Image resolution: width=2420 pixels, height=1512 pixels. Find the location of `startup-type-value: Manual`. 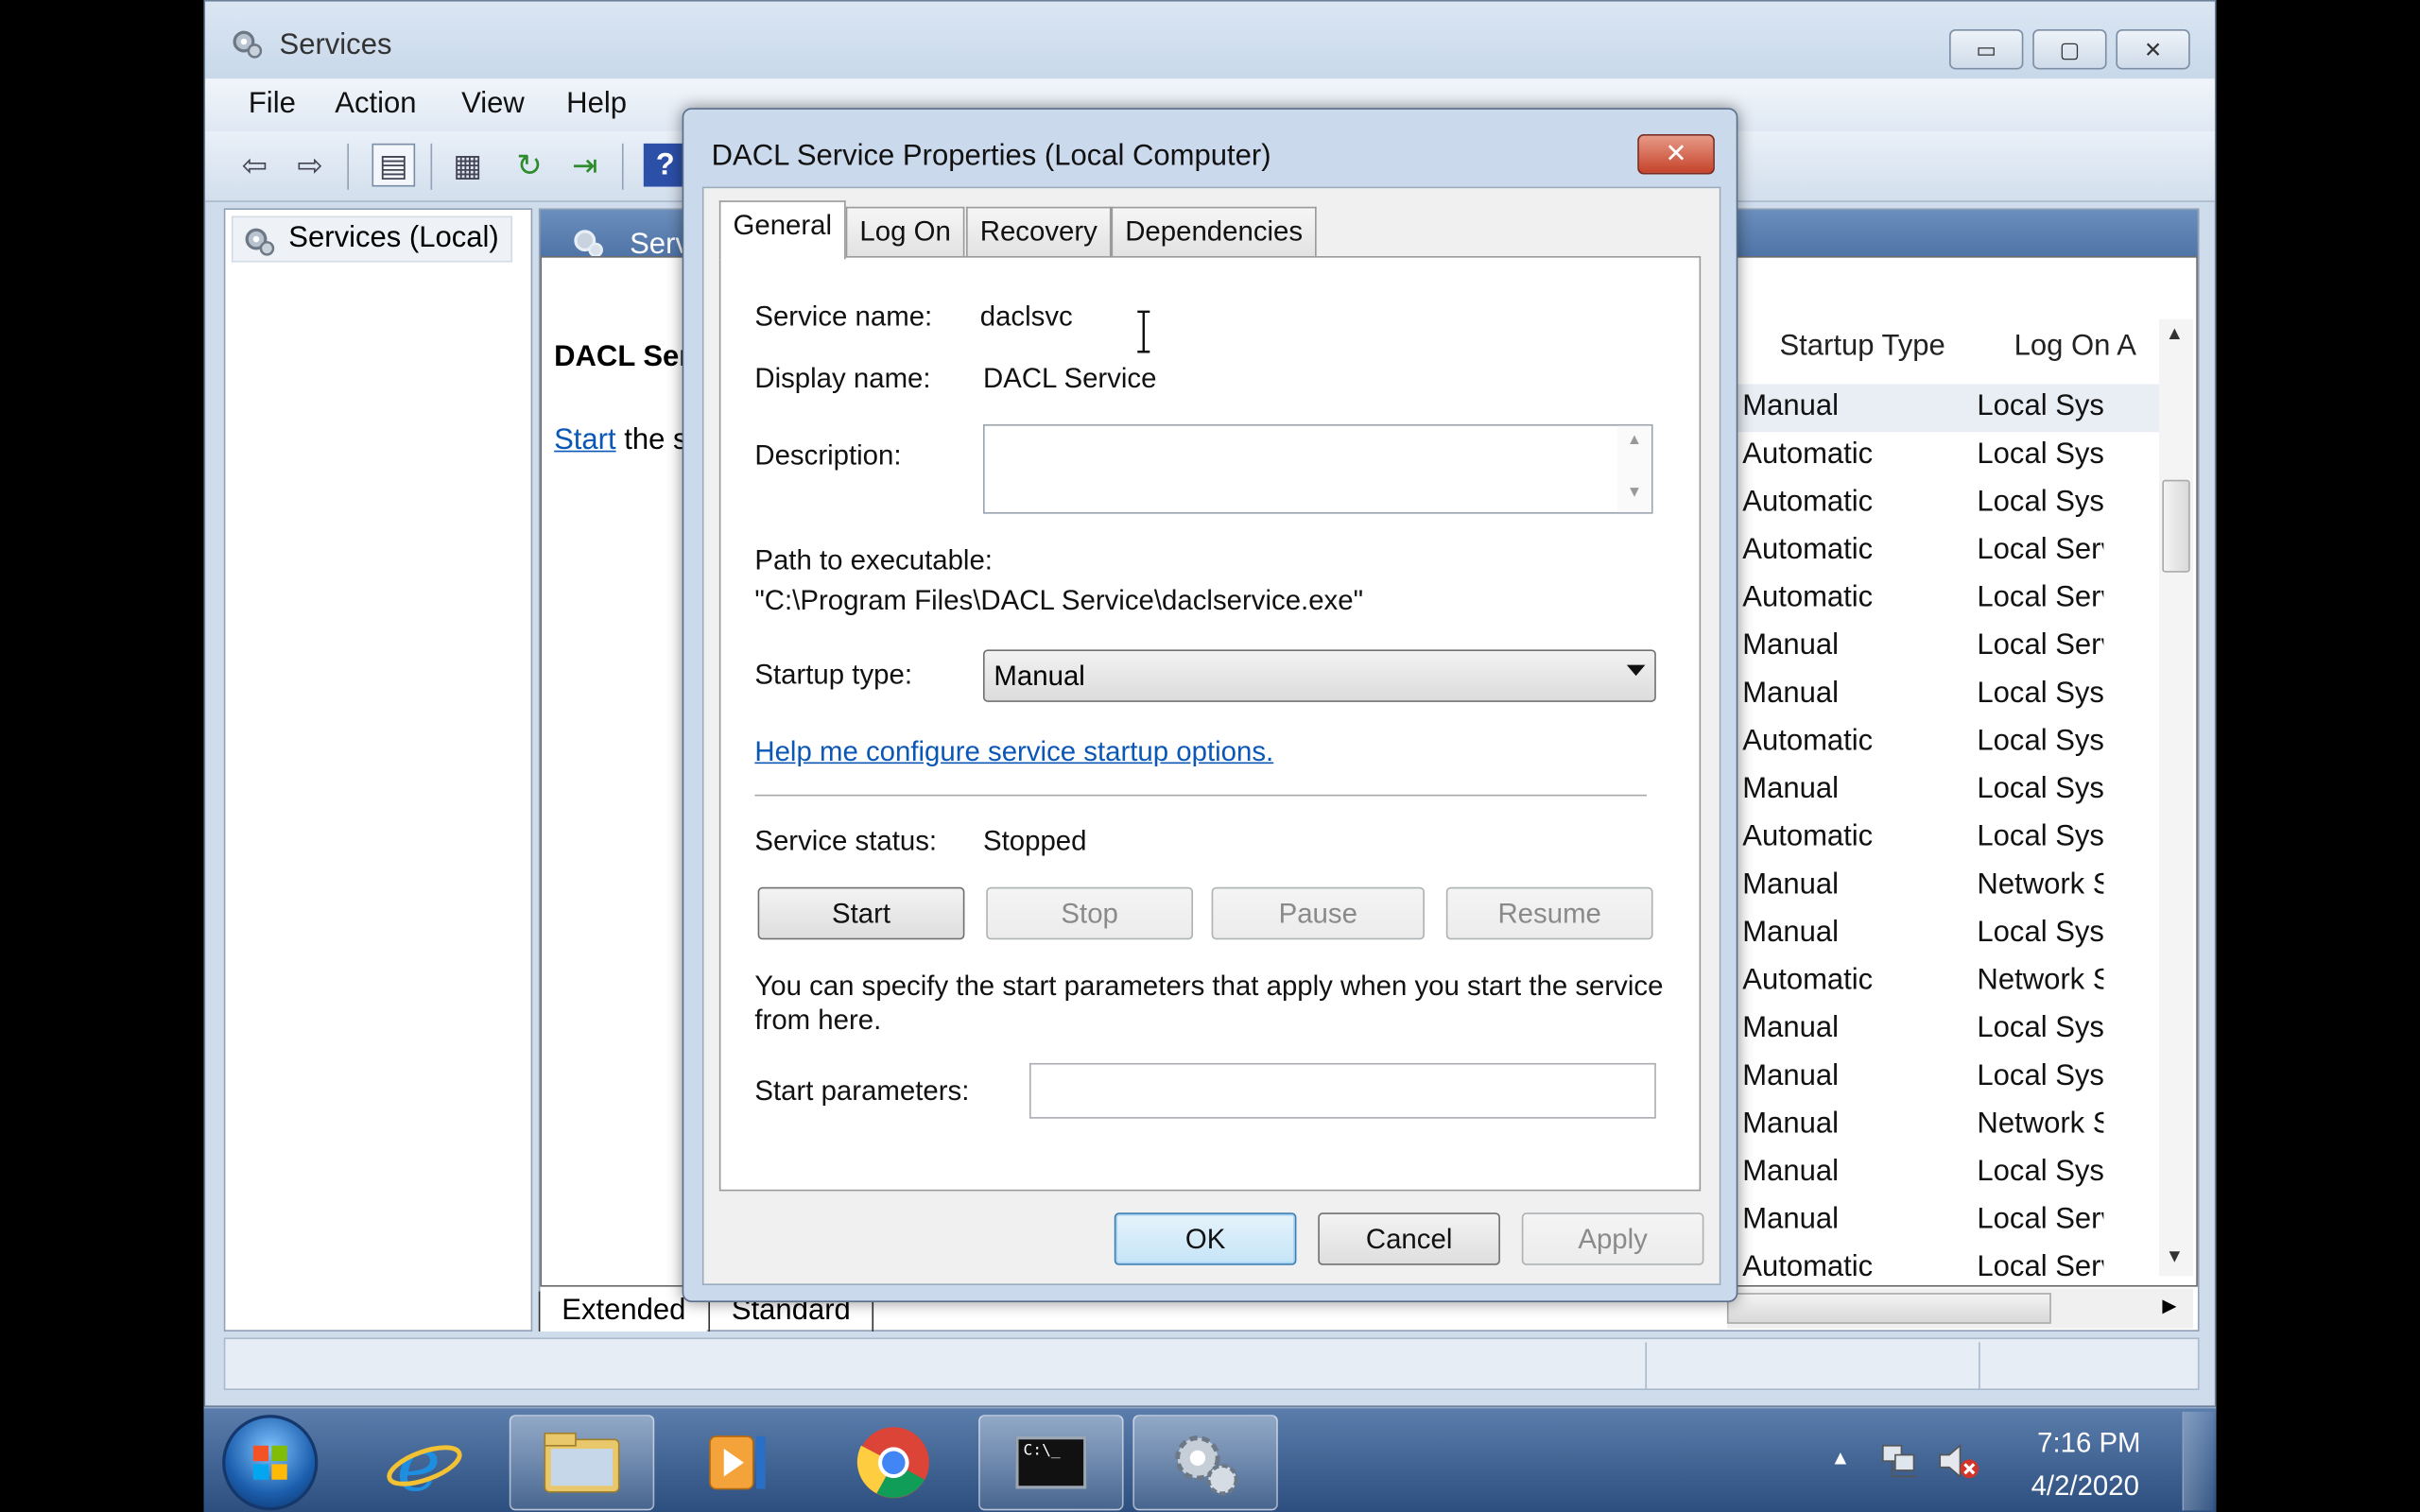

startup-type-value: Manual is located at coordinates (1039, 676).